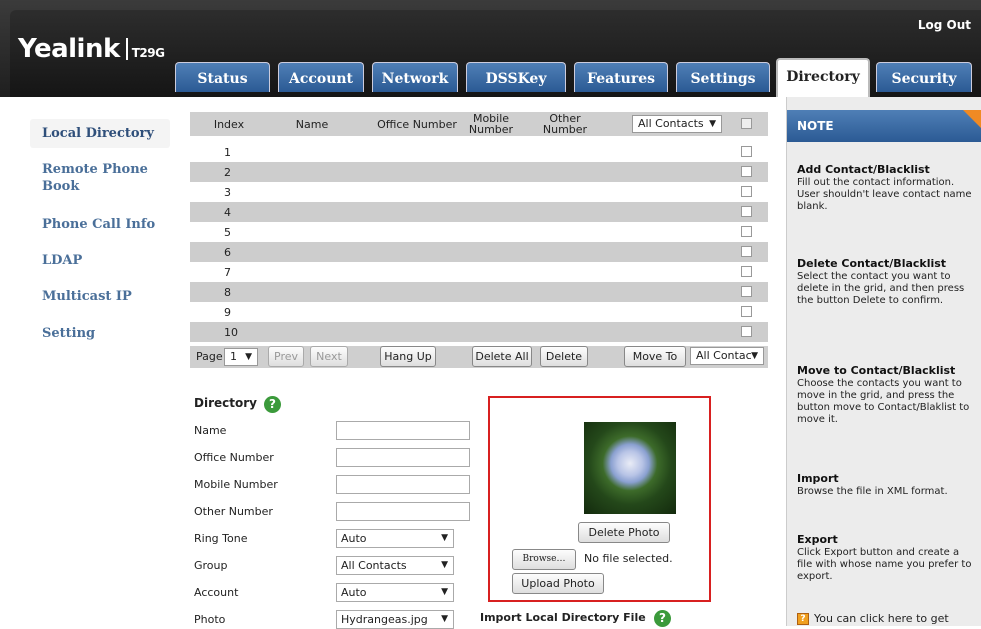 This screenshot has height=629, width=981. Describe the element at coordinates (972, 119) in the screenshot. I see `note-corner-flag` at that location.